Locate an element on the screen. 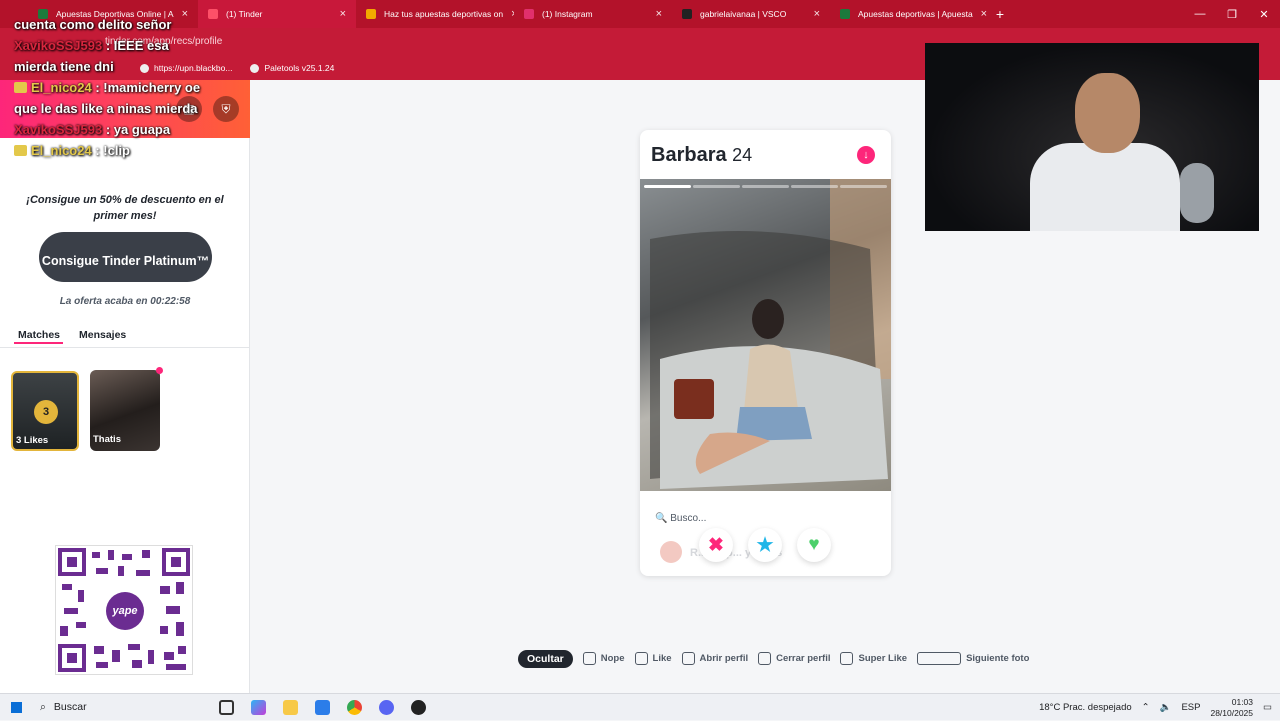  instagram-favicon-icon is located at coordinates (529, 14).